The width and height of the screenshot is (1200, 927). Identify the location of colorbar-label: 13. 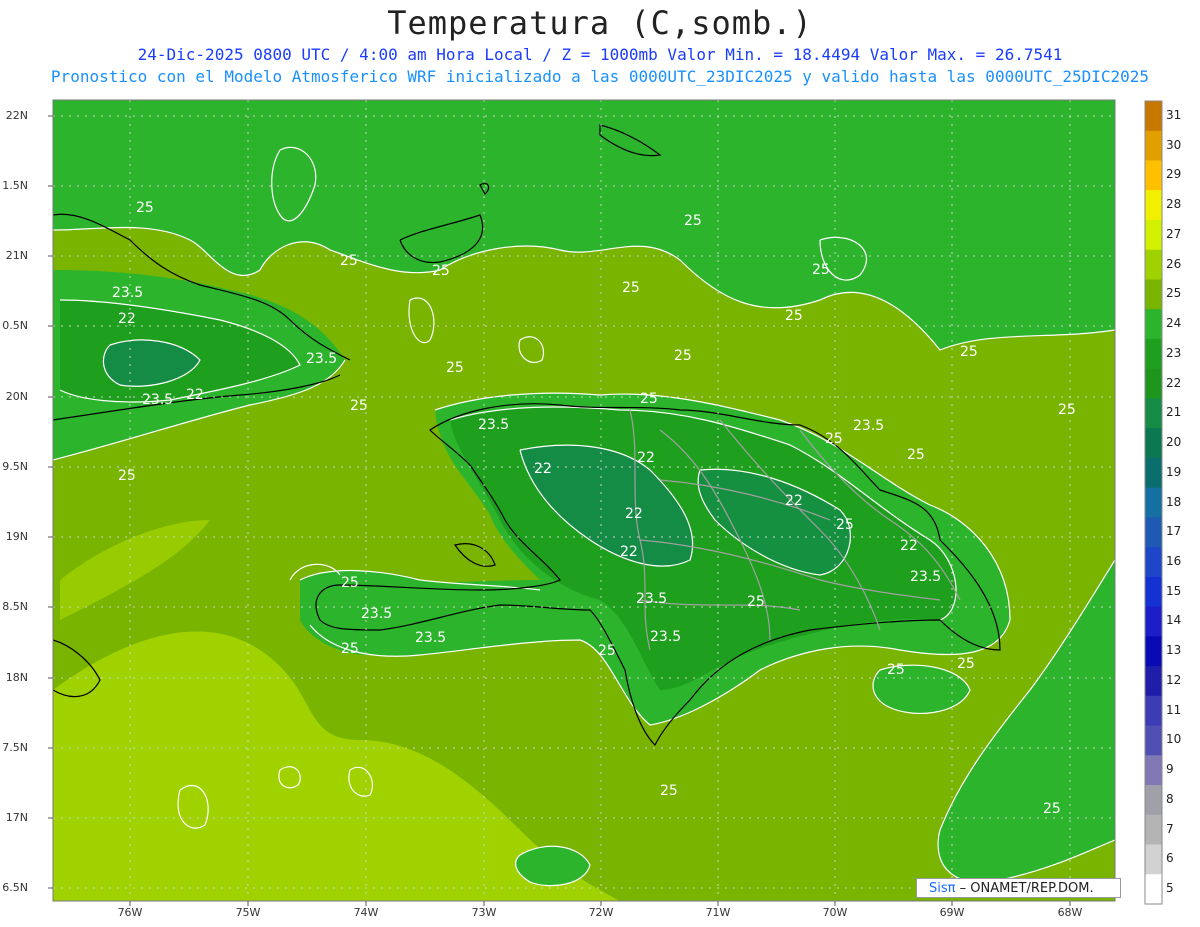
(1174, 650).